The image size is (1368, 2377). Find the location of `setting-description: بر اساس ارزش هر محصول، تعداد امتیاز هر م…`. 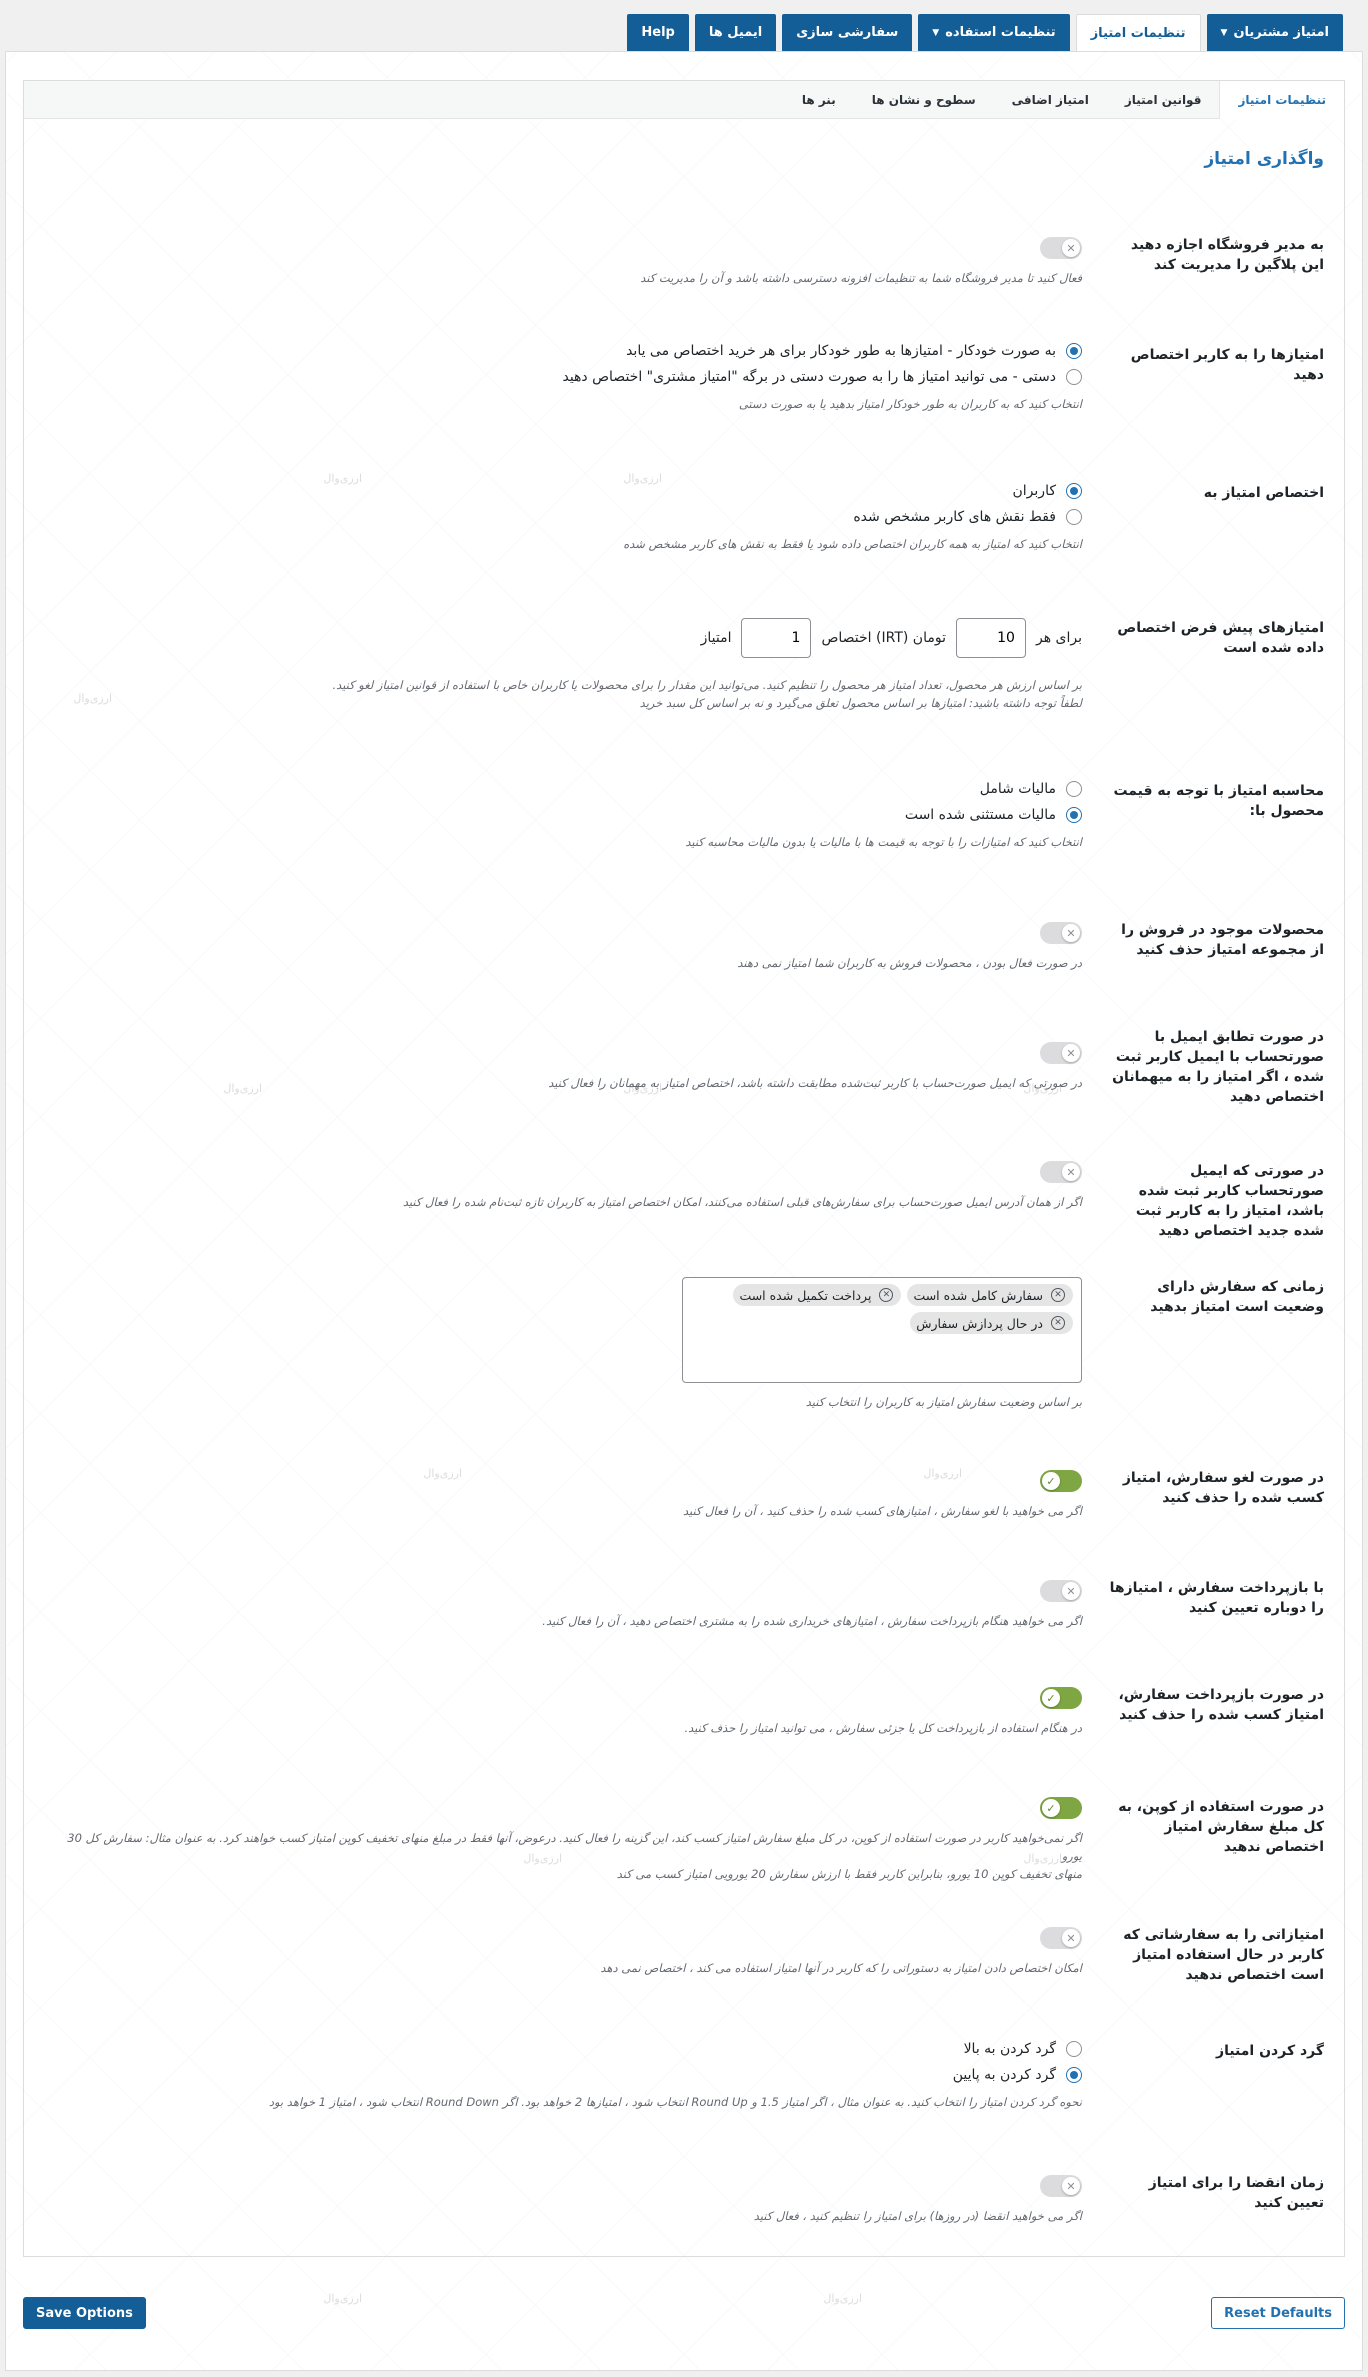

setting-description: بر اساس ارزش هر محصول، تعداد امتیاز هر م… is located at coordinates (707, 685).